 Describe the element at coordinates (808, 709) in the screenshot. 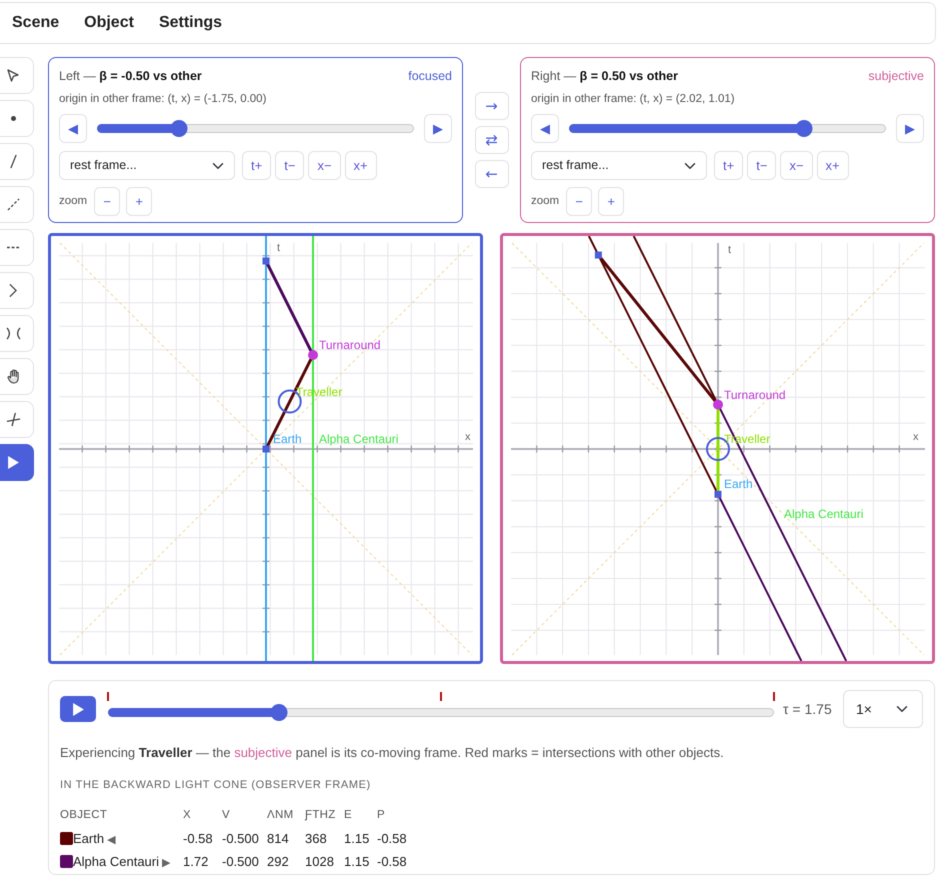

I see `time-readout: τ = 1.75` at that location.